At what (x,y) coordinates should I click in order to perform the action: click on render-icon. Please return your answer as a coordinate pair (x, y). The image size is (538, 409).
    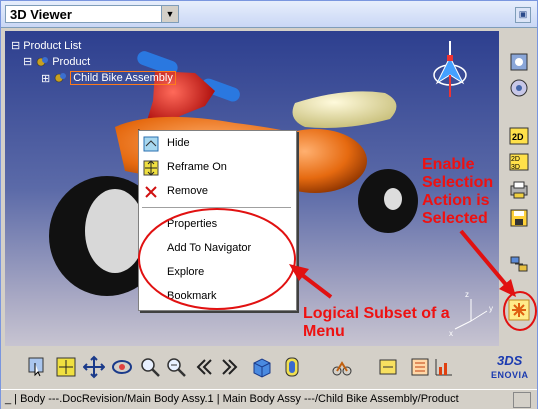
    Looking at the image, I should click on (292, 367).